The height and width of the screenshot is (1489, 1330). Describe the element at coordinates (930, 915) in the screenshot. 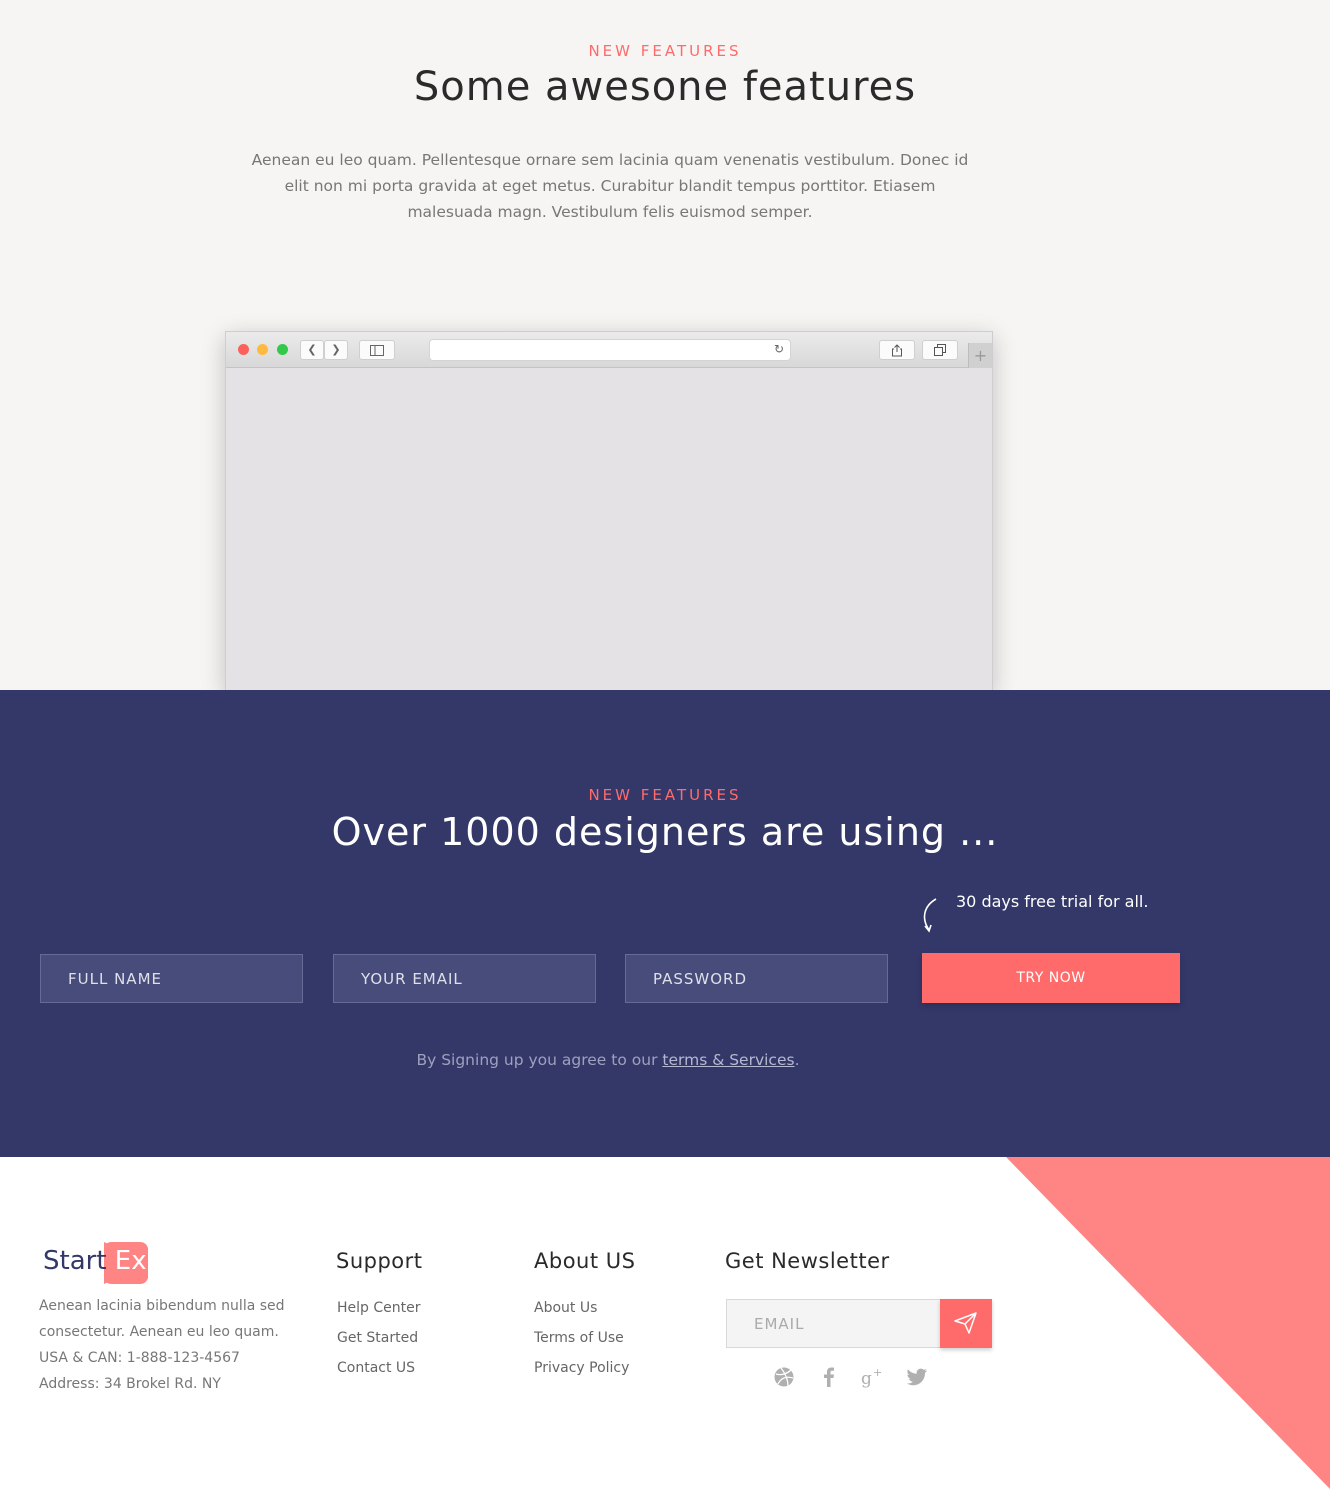

I see `curved-arrow-icon` at that location.